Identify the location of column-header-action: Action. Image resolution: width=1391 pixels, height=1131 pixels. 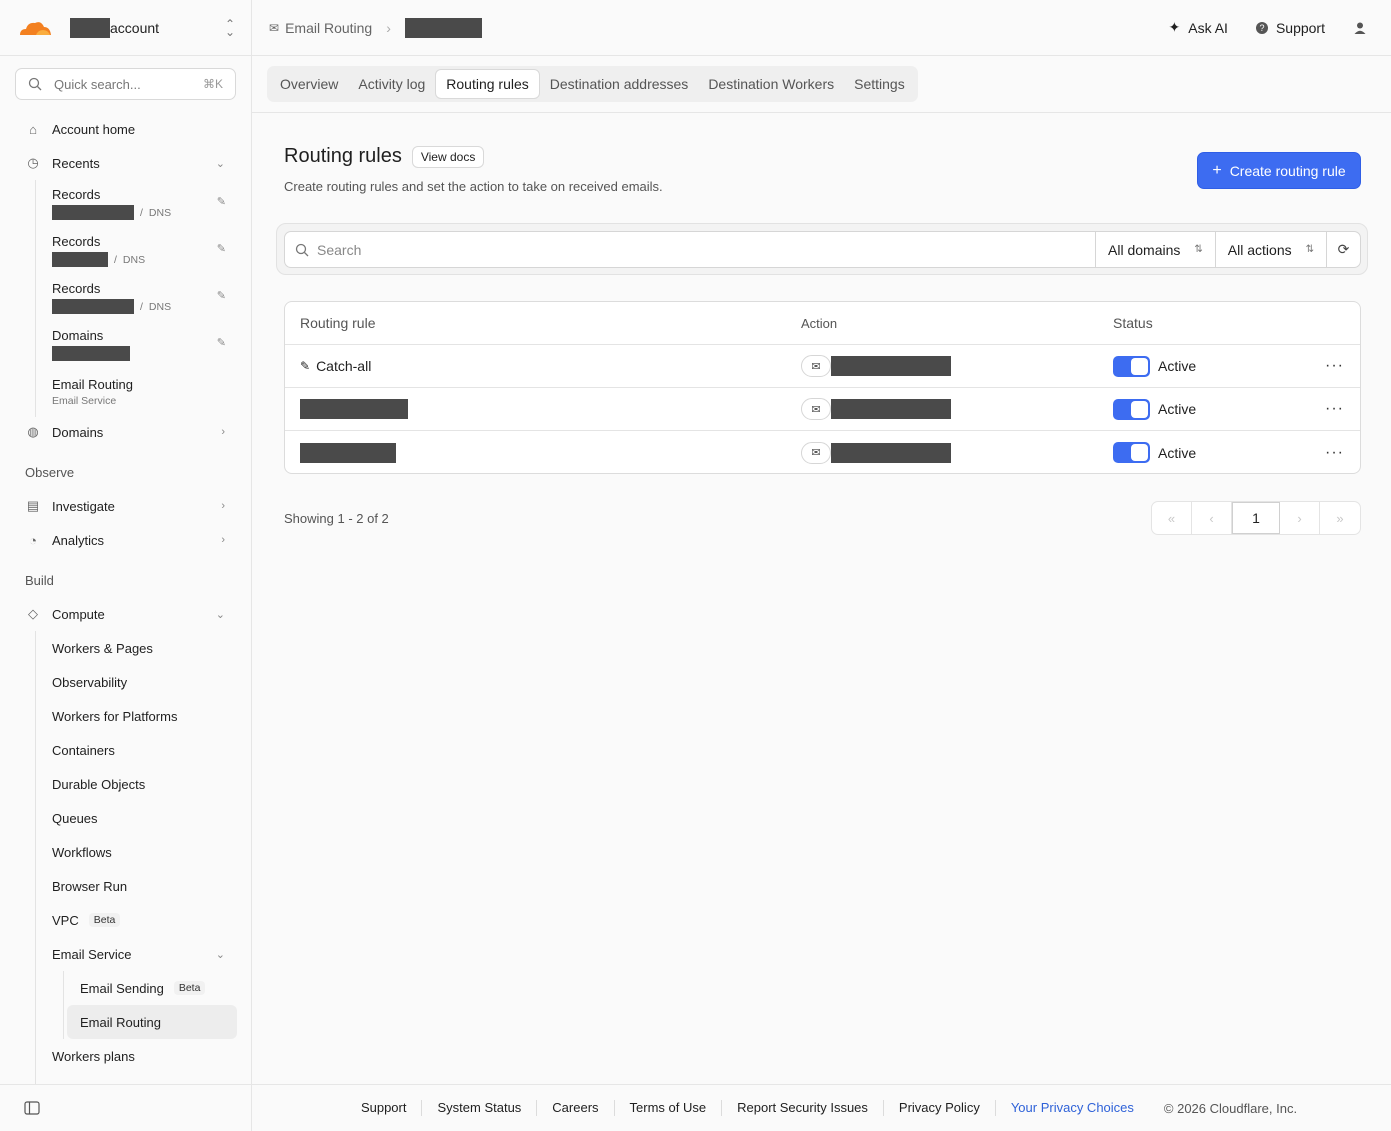
(819, 323).